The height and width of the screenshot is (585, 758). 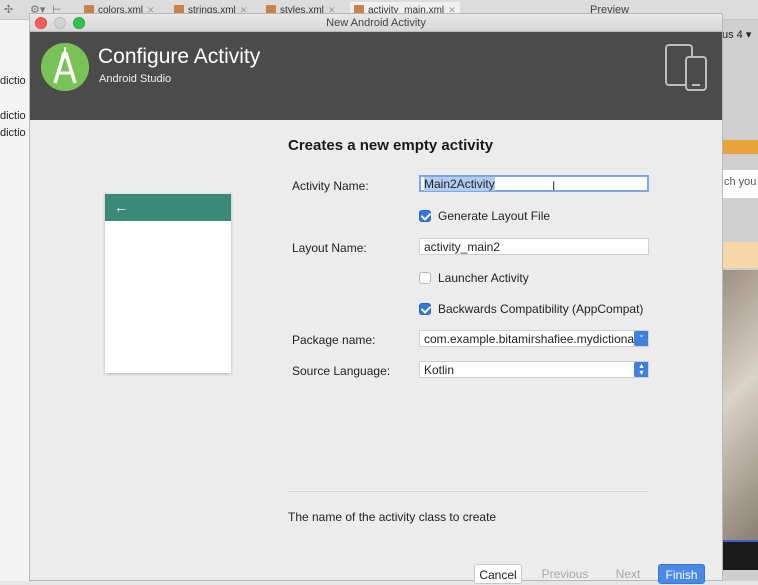 What do you see at coordinates (341, 371) in the screenshot?
I see `source-language-label: Source Language:` at bounding box center [341, 371].